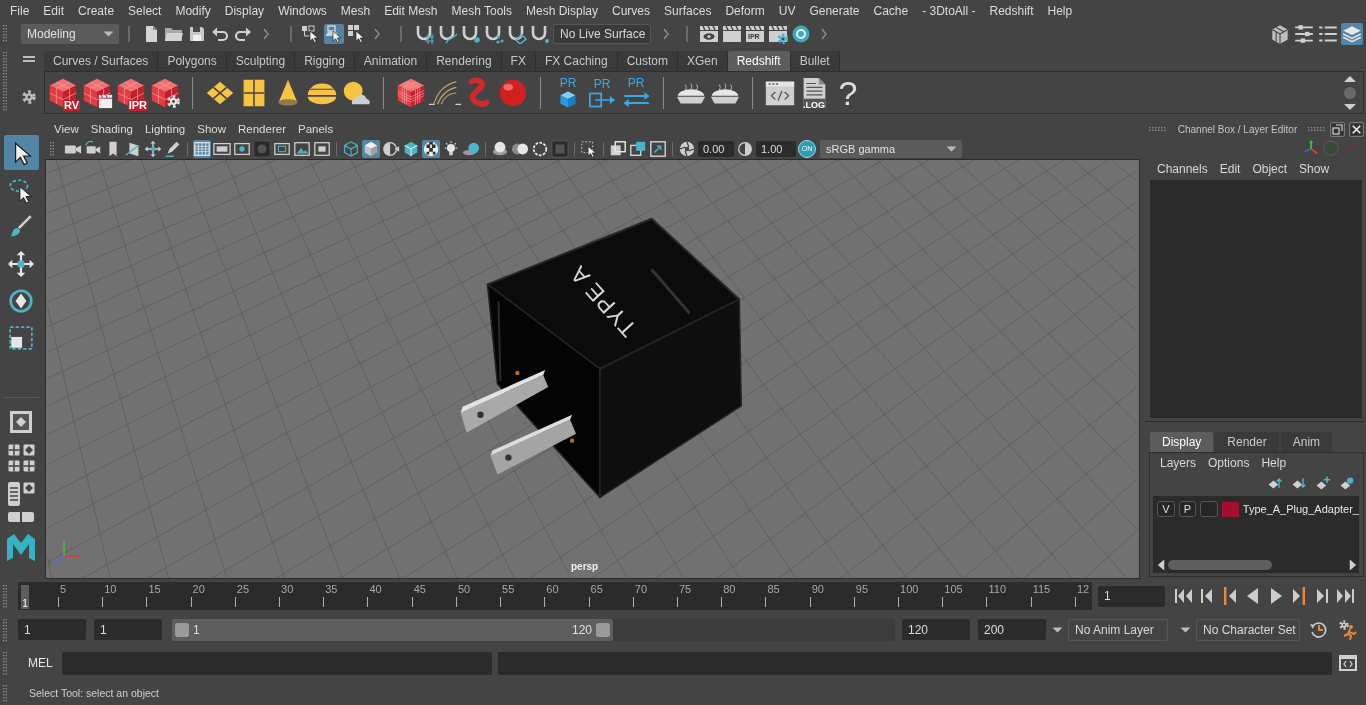 The image size is (1366, 705). What do you see at coordinates (1352, 565) in the screenshot?
I see `scroll-right-icon` at bounding box center [1352, 565].